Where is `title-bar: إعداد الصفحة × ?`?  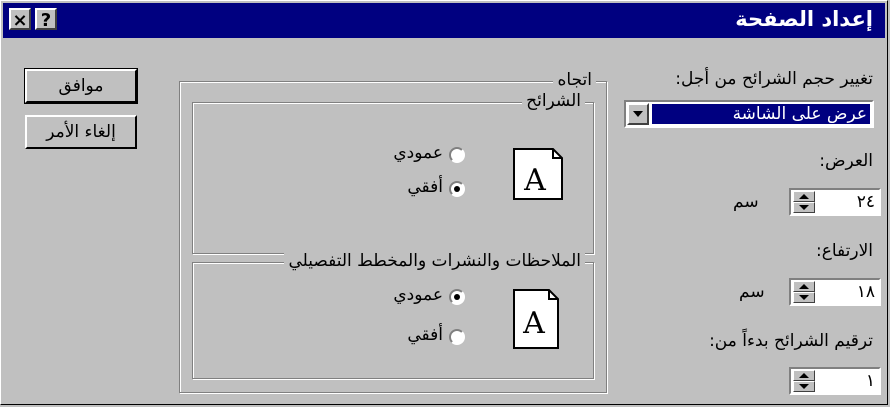 title-bar: إعداد الصفحة × ? is located at coordinates (444, 20).